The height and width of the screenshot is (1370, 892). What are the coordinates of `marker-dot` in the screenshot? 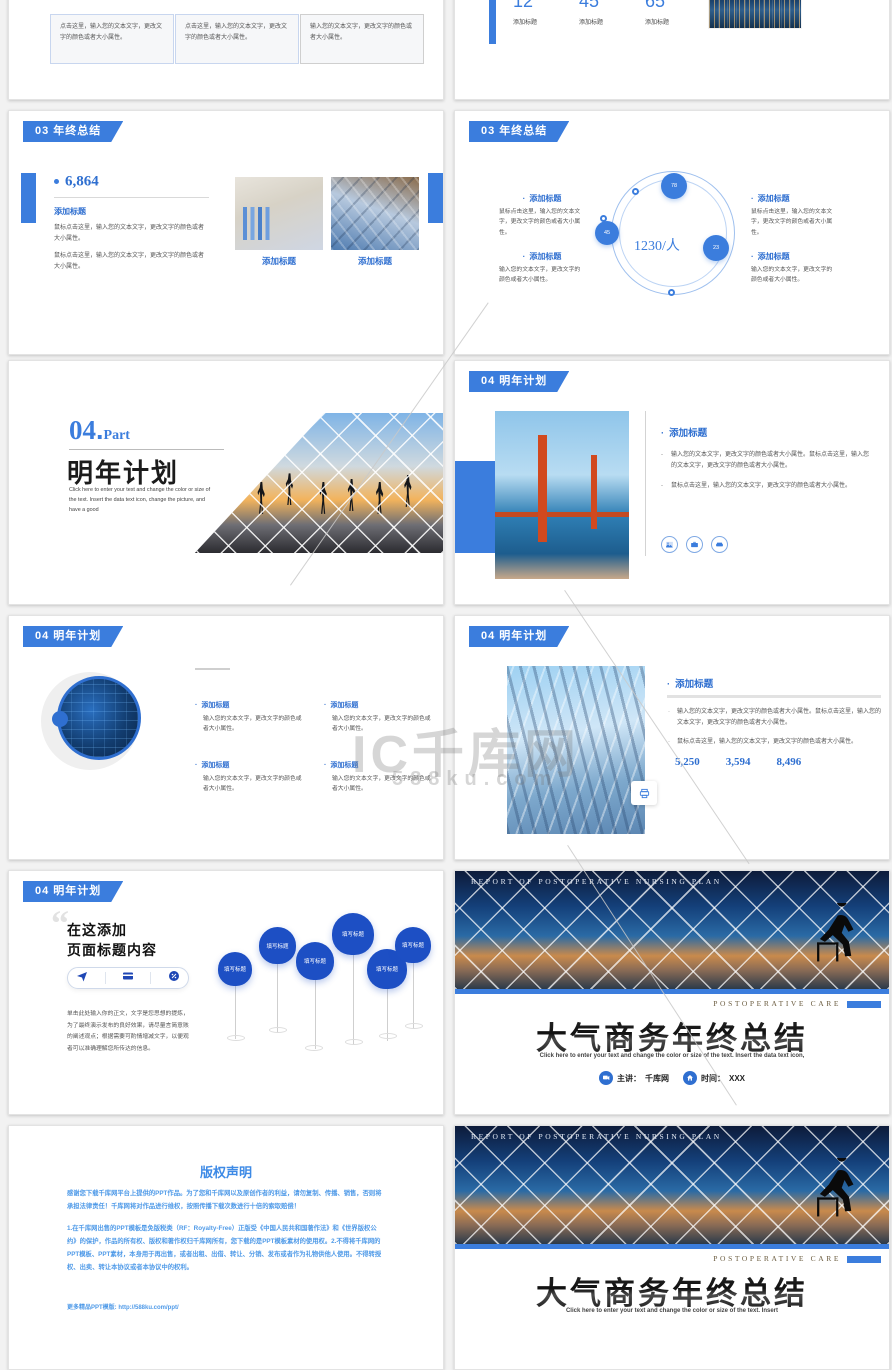 It's located at (603, 218).